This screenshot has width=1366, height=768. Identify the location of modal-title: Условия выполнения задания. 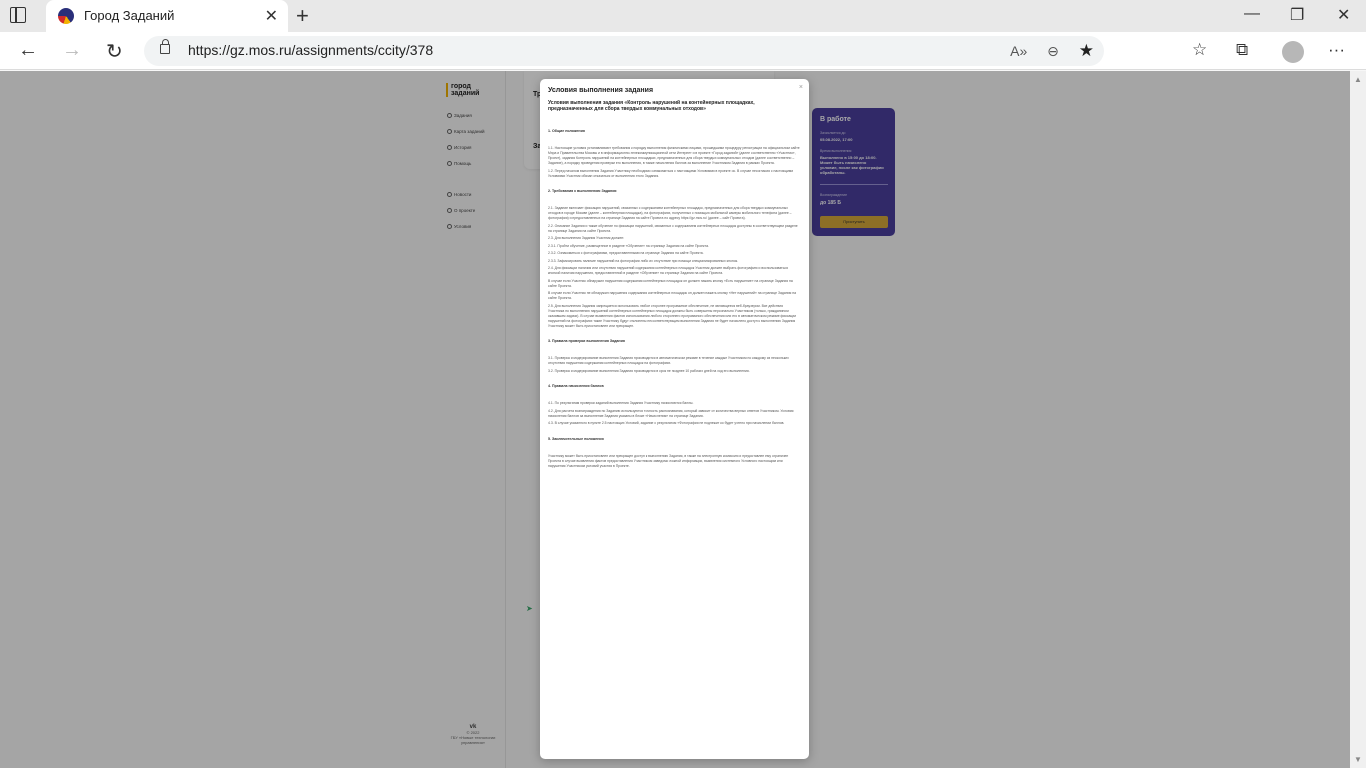
(601, 90).